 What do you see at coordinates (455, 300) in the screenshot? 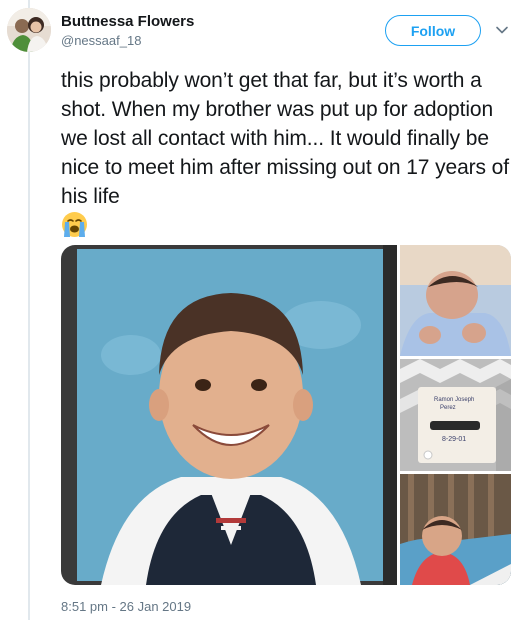
I see `photo-newborn` at bounding box center [455, 300].